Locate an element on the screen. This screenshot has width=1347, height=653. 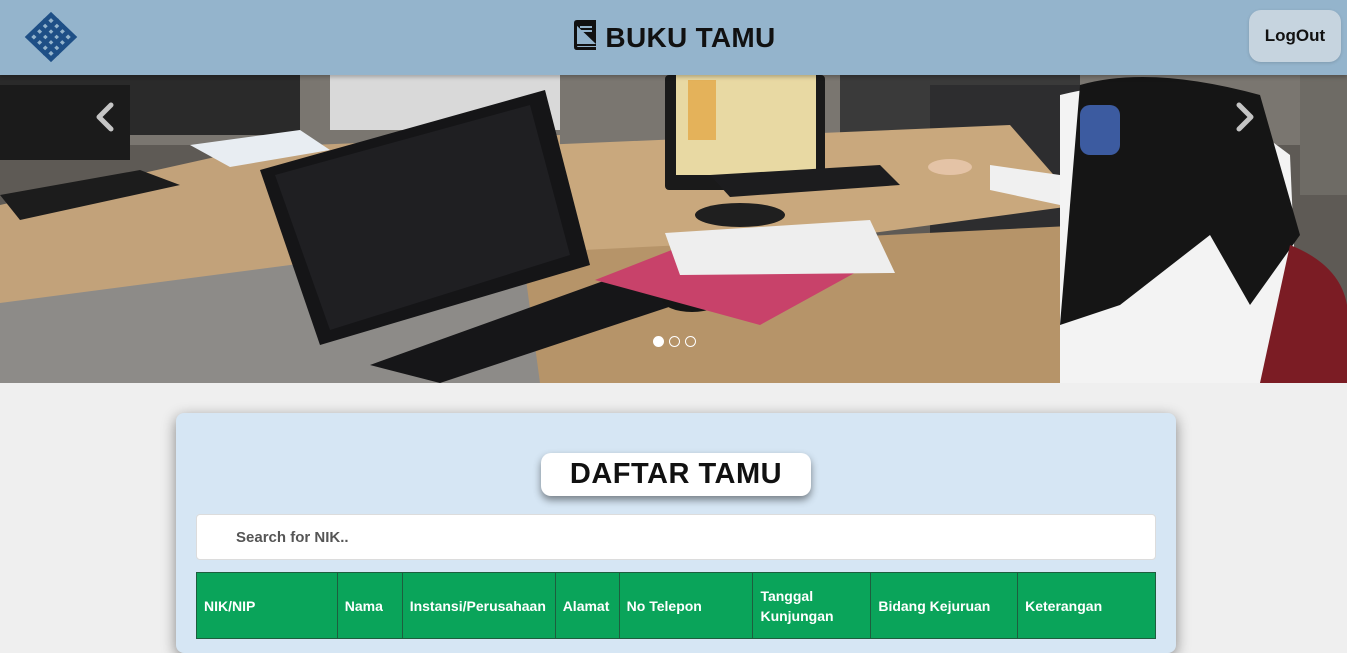
page-header-title: BUKU TAMU is located at coordinates (673, 37).